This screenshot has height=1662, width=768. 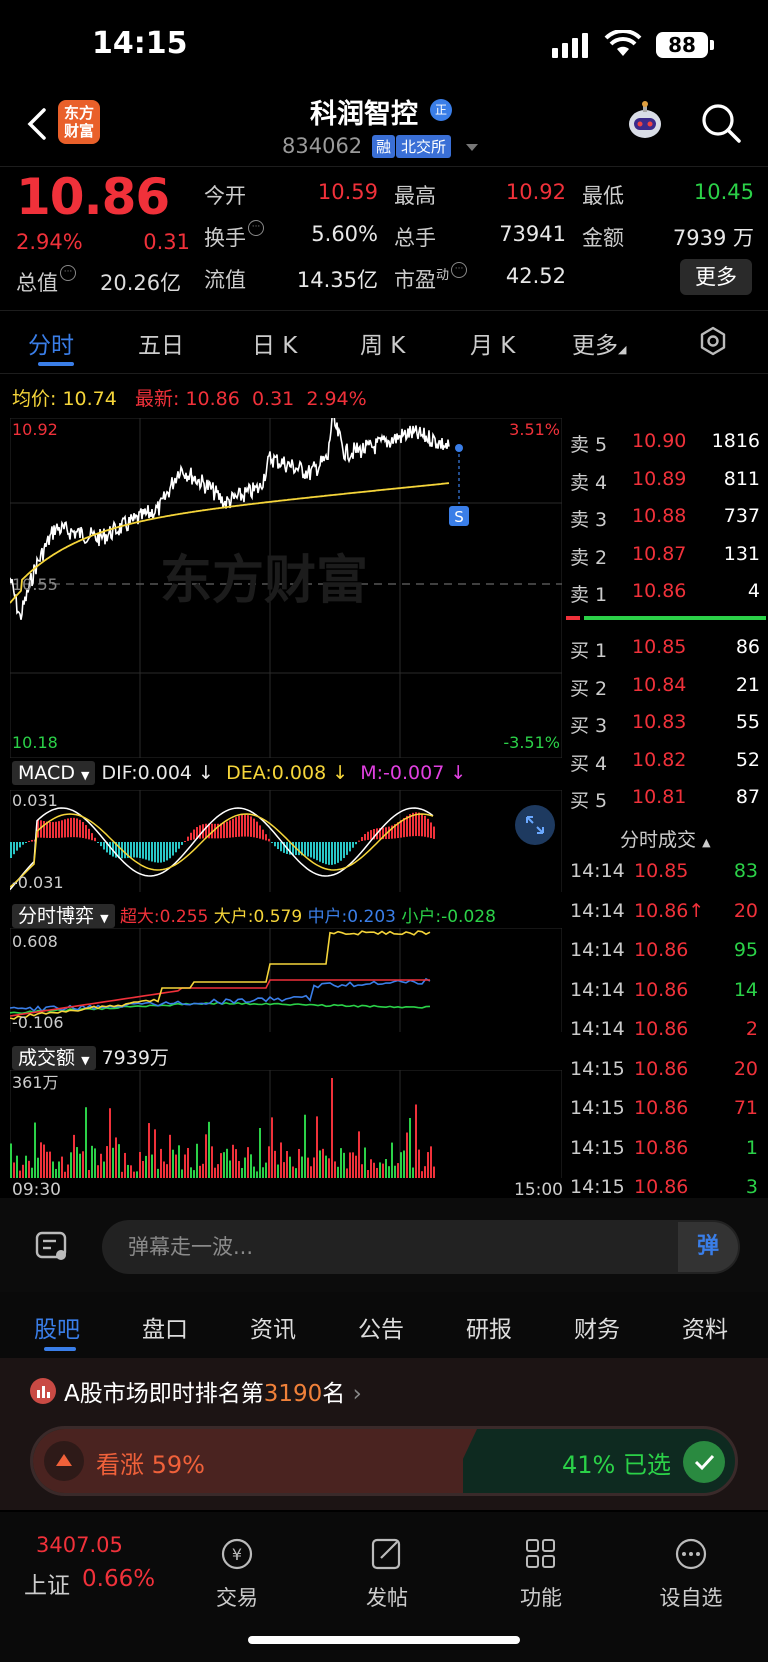 What do you see at coordinates (234, 236) in the screenshot?
I see `turnover-label: 换手 ···` at bounding box center [234, 236].